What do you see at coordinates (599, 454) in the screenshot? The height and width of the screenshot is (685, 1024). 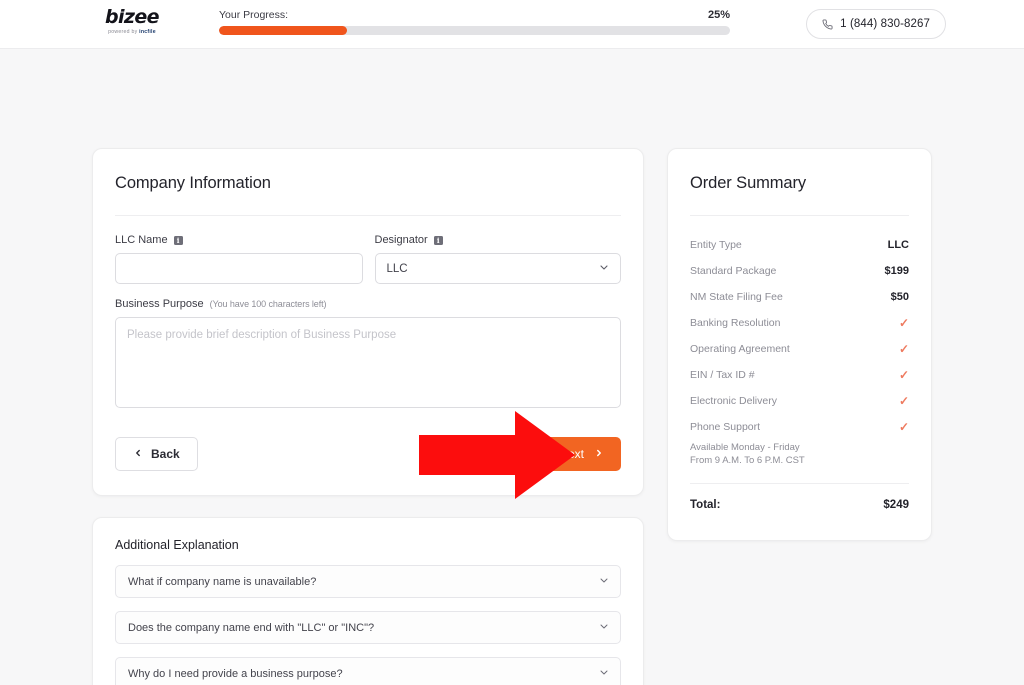 I see `chevron-right-icon` at bounding box center [599, 454].